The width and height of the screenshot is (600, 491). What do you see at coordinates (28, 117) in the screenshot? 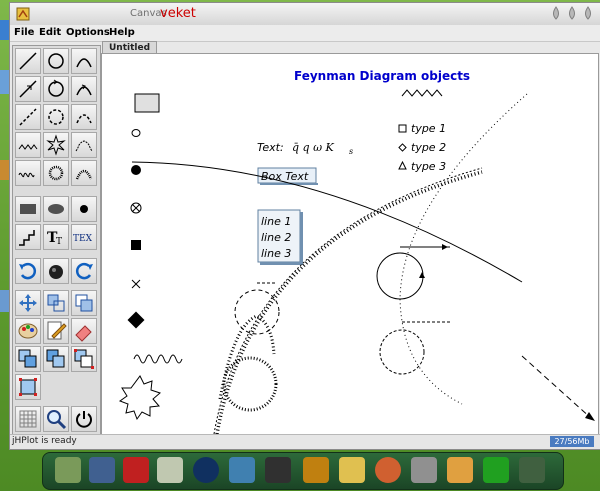
I see `dashed-line-tool-icon` at bounding box center [28, 117].